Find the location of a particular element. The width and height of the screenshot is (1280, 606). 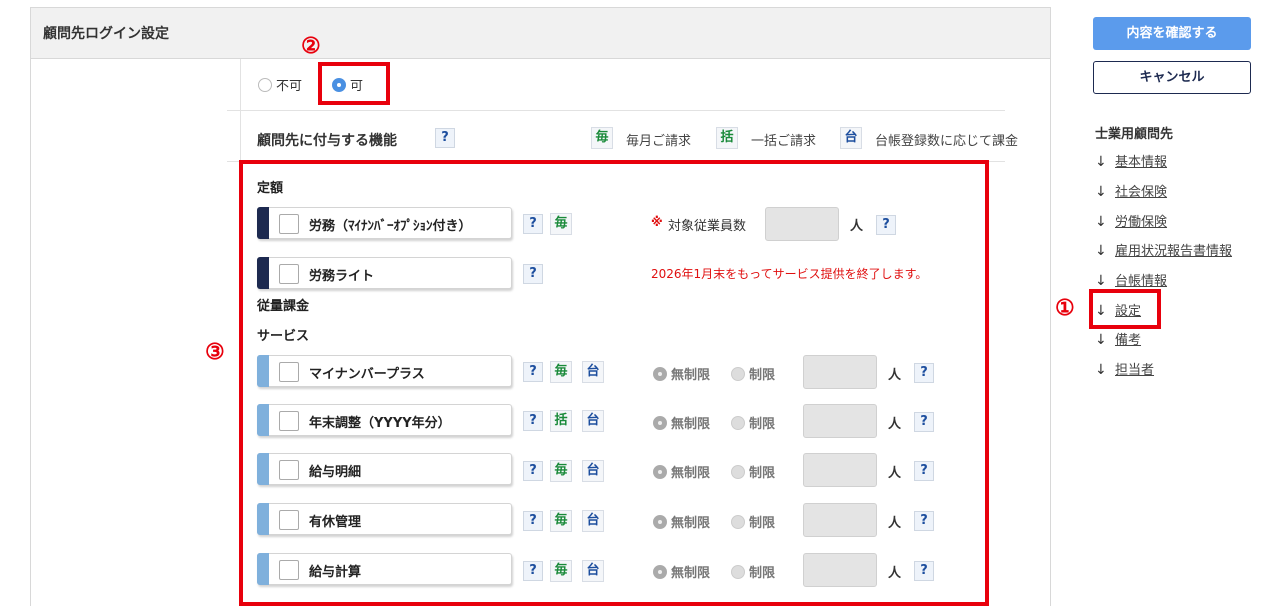

panel-title: 顧問先ログイン設定 is located at coordinates (106, 34).